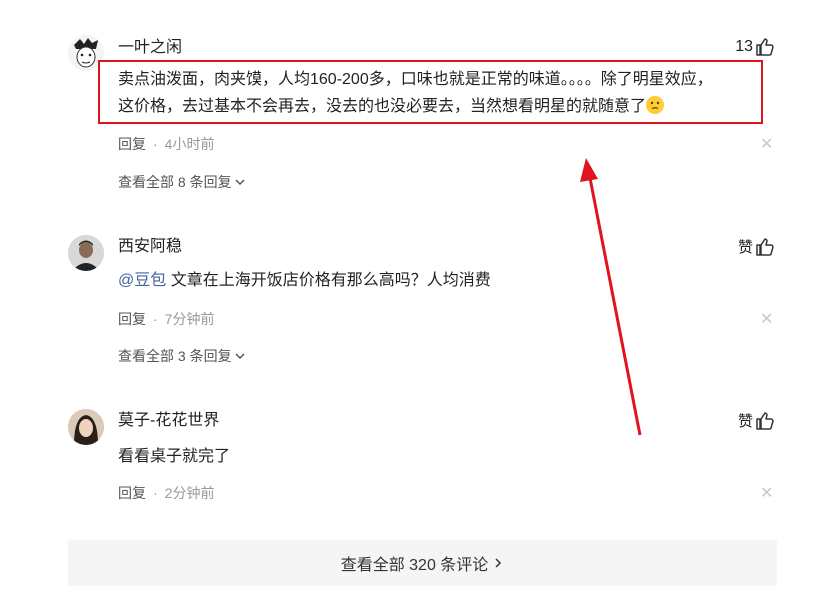 Image resolution: width=823 pixels, height=610 pixels. What do you see at coordinates (422, 563) in the screenshot?
I see `view-all-comments-button: 查看全部 320 条评论` at bounding box center [422, 563].